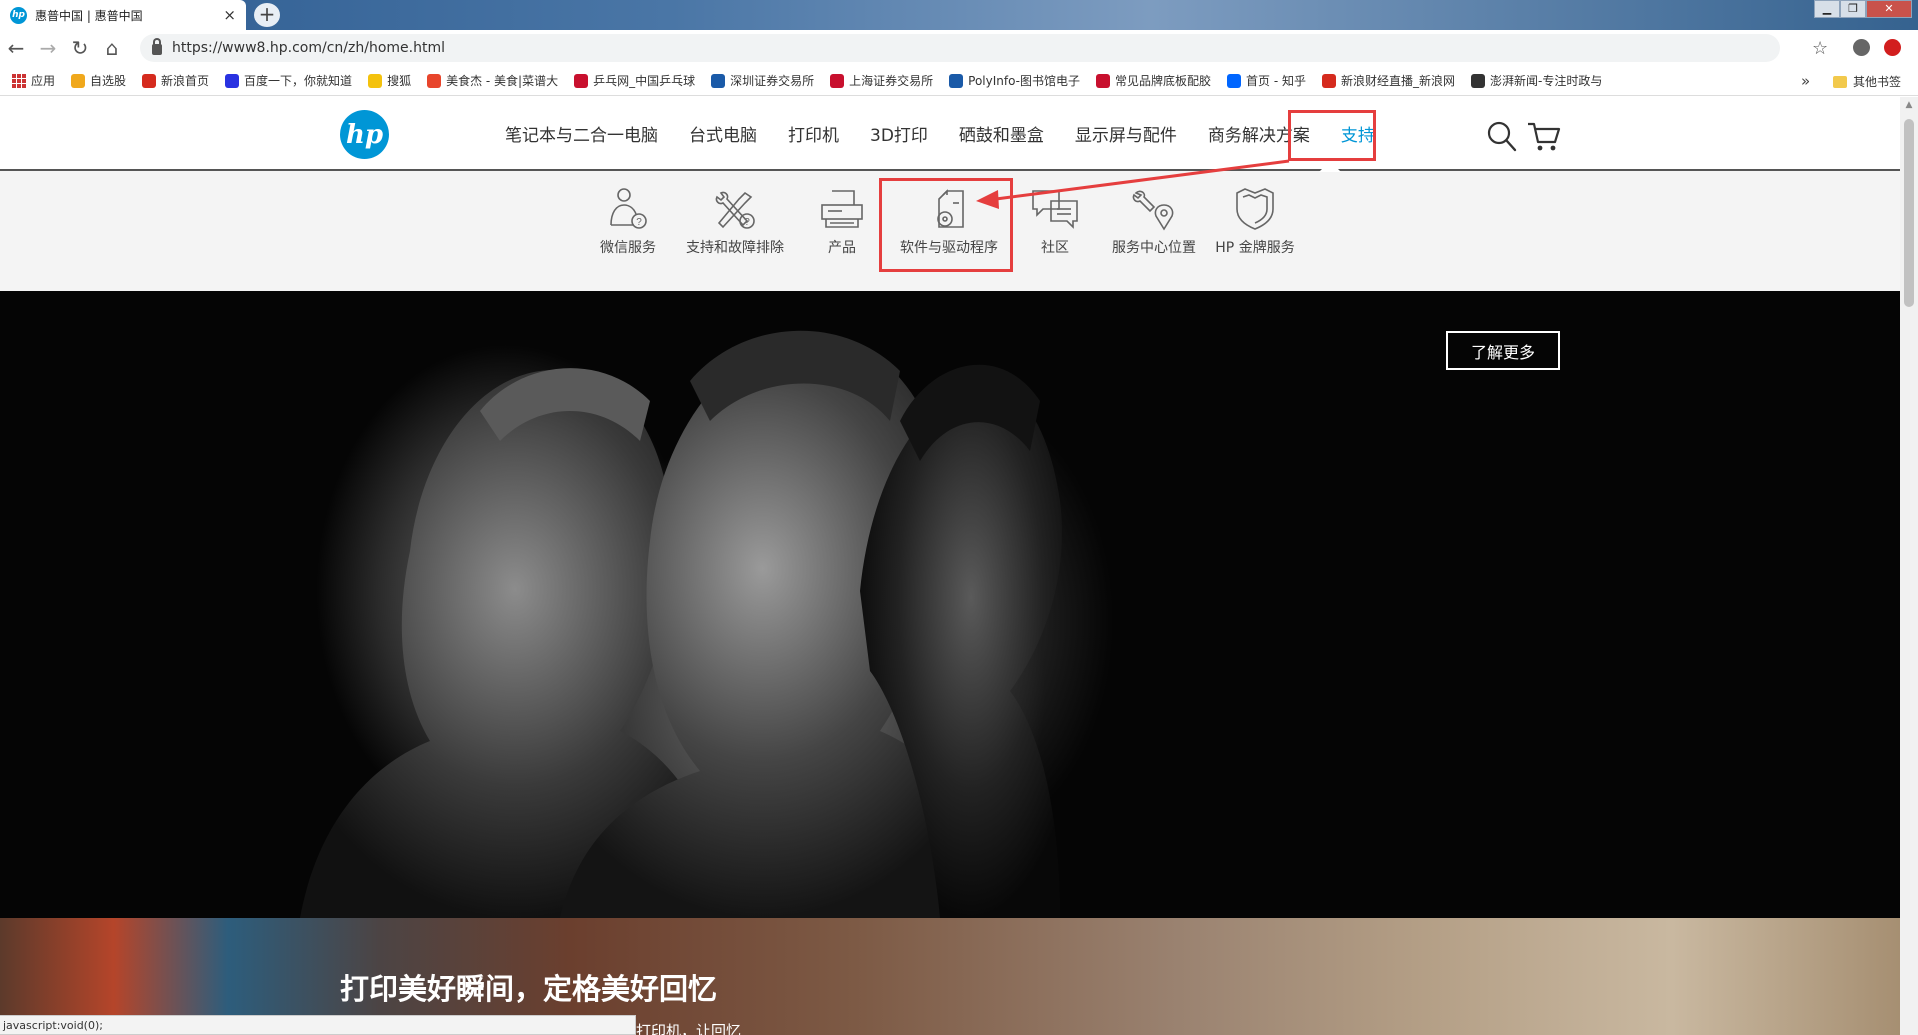 The width and height of the screenshot is (1918, 1035). What do you see at coordinates (1861, 47) in the screenshot?
I see `profile-avatar-icon` at bounding box center [1861, 47].